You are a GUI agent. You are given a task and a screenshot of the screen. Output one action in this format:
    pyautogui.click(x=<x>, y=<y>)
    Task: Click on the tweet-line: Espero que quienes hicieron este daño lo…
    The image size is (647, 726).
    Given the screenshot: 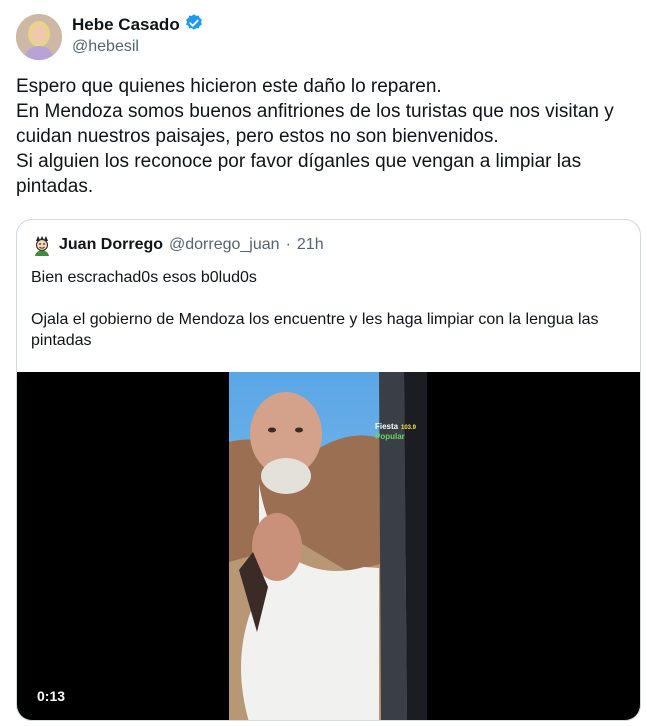 What is the action you would take?
    pyautogui.click(x=229, y=86)
    